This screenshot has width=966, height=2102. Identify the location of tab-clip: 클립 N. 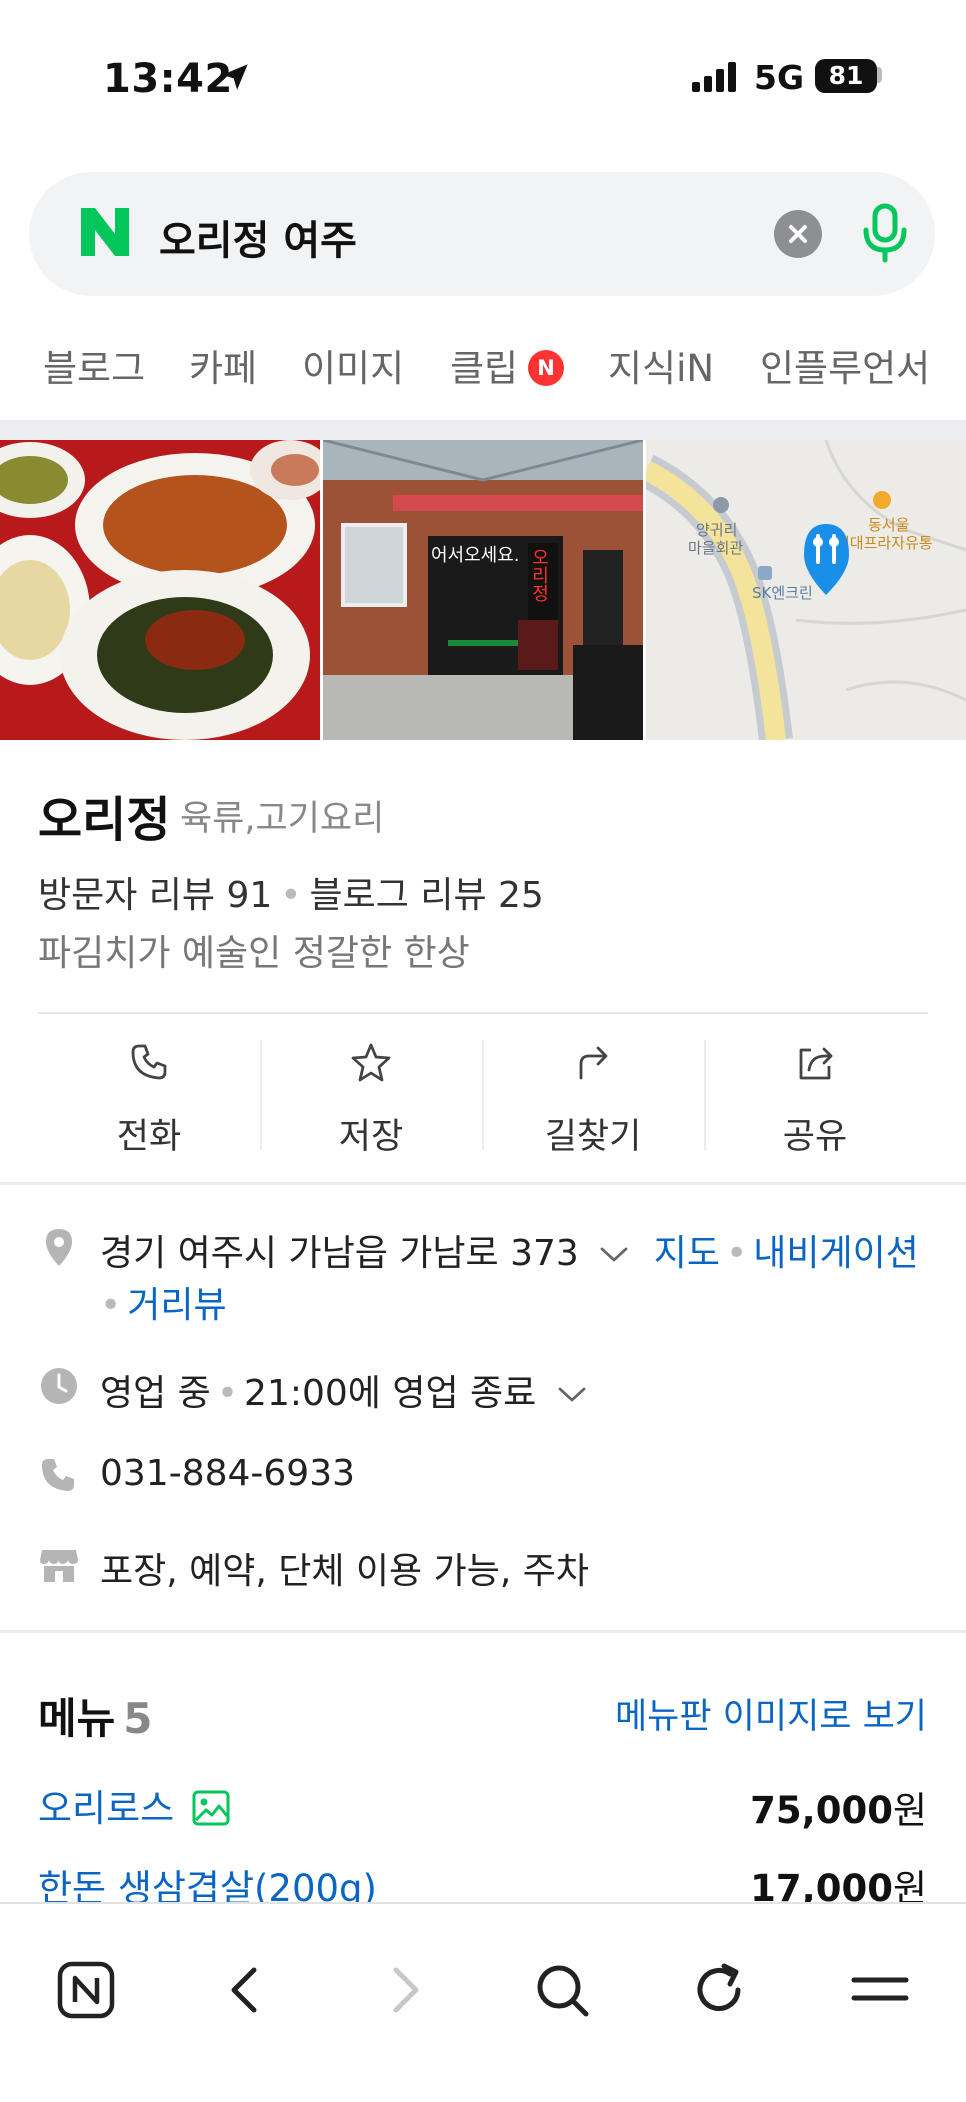
(507, 365).